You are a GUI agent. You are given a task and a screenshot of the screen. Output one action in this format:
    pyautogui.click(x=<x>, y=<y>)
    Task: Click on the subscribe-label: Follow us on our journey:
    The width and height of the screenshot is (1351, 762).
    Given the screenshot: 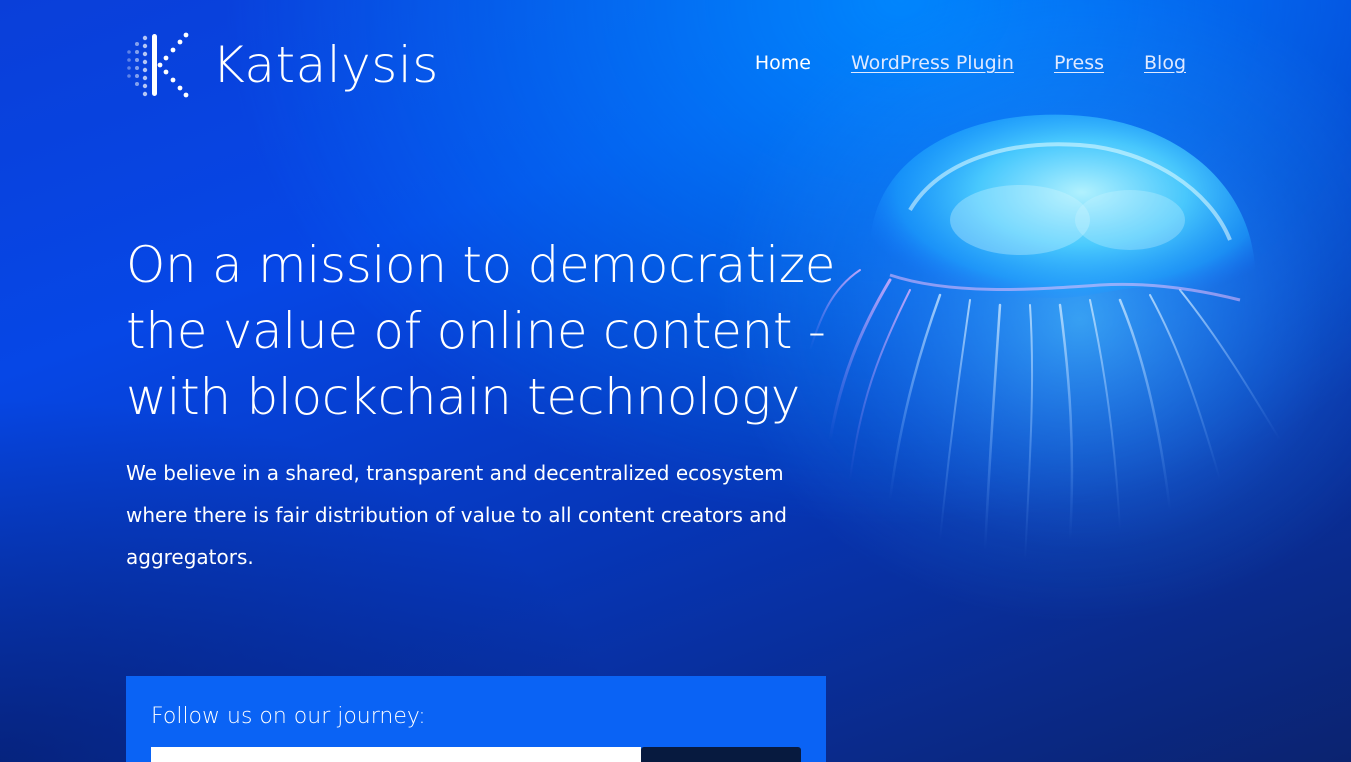 What is the action you would take?
    pyautogui.click(x=288, y=716)
    